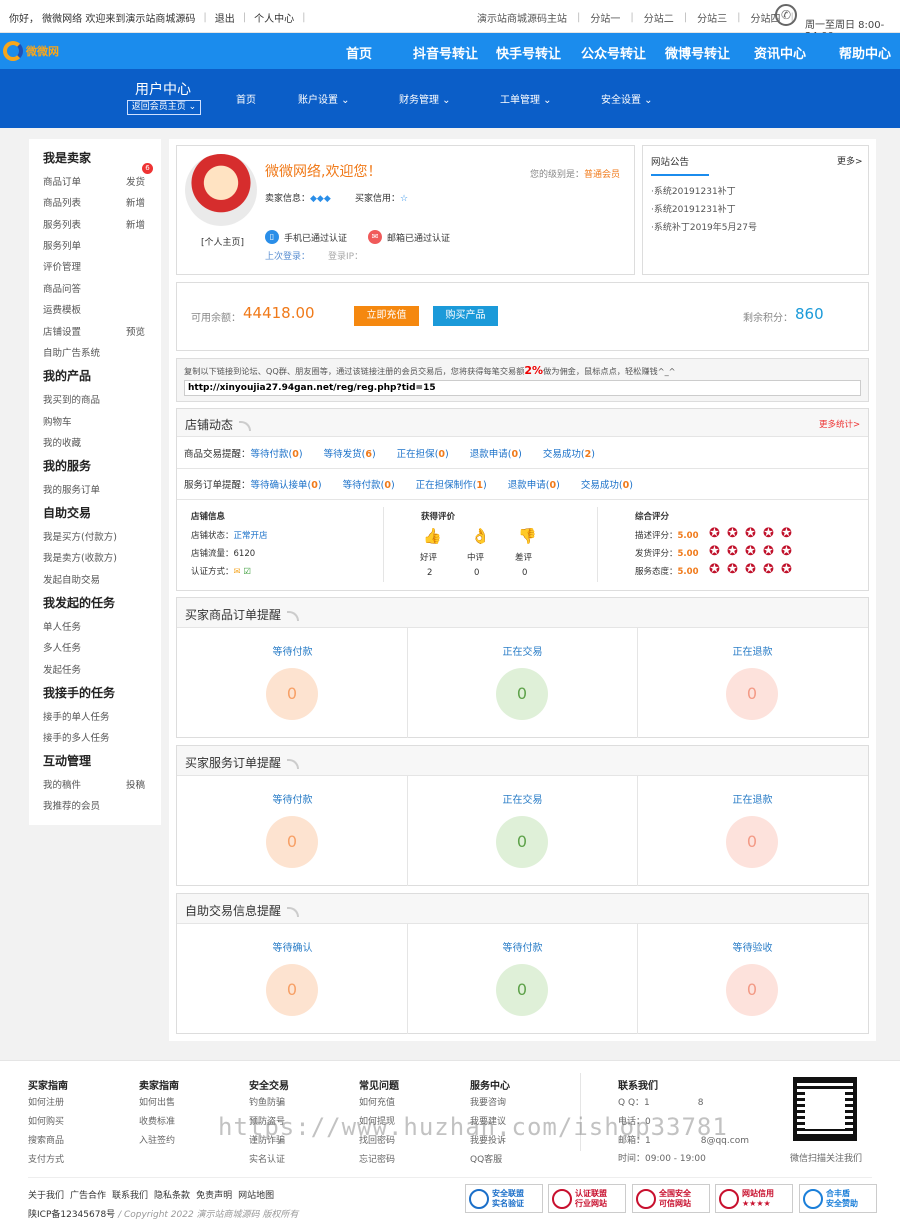  What do you see at coordinates (246, 98) in the screenshot?
I see `usernav-home: 首页` at bounding box center [246, 98].